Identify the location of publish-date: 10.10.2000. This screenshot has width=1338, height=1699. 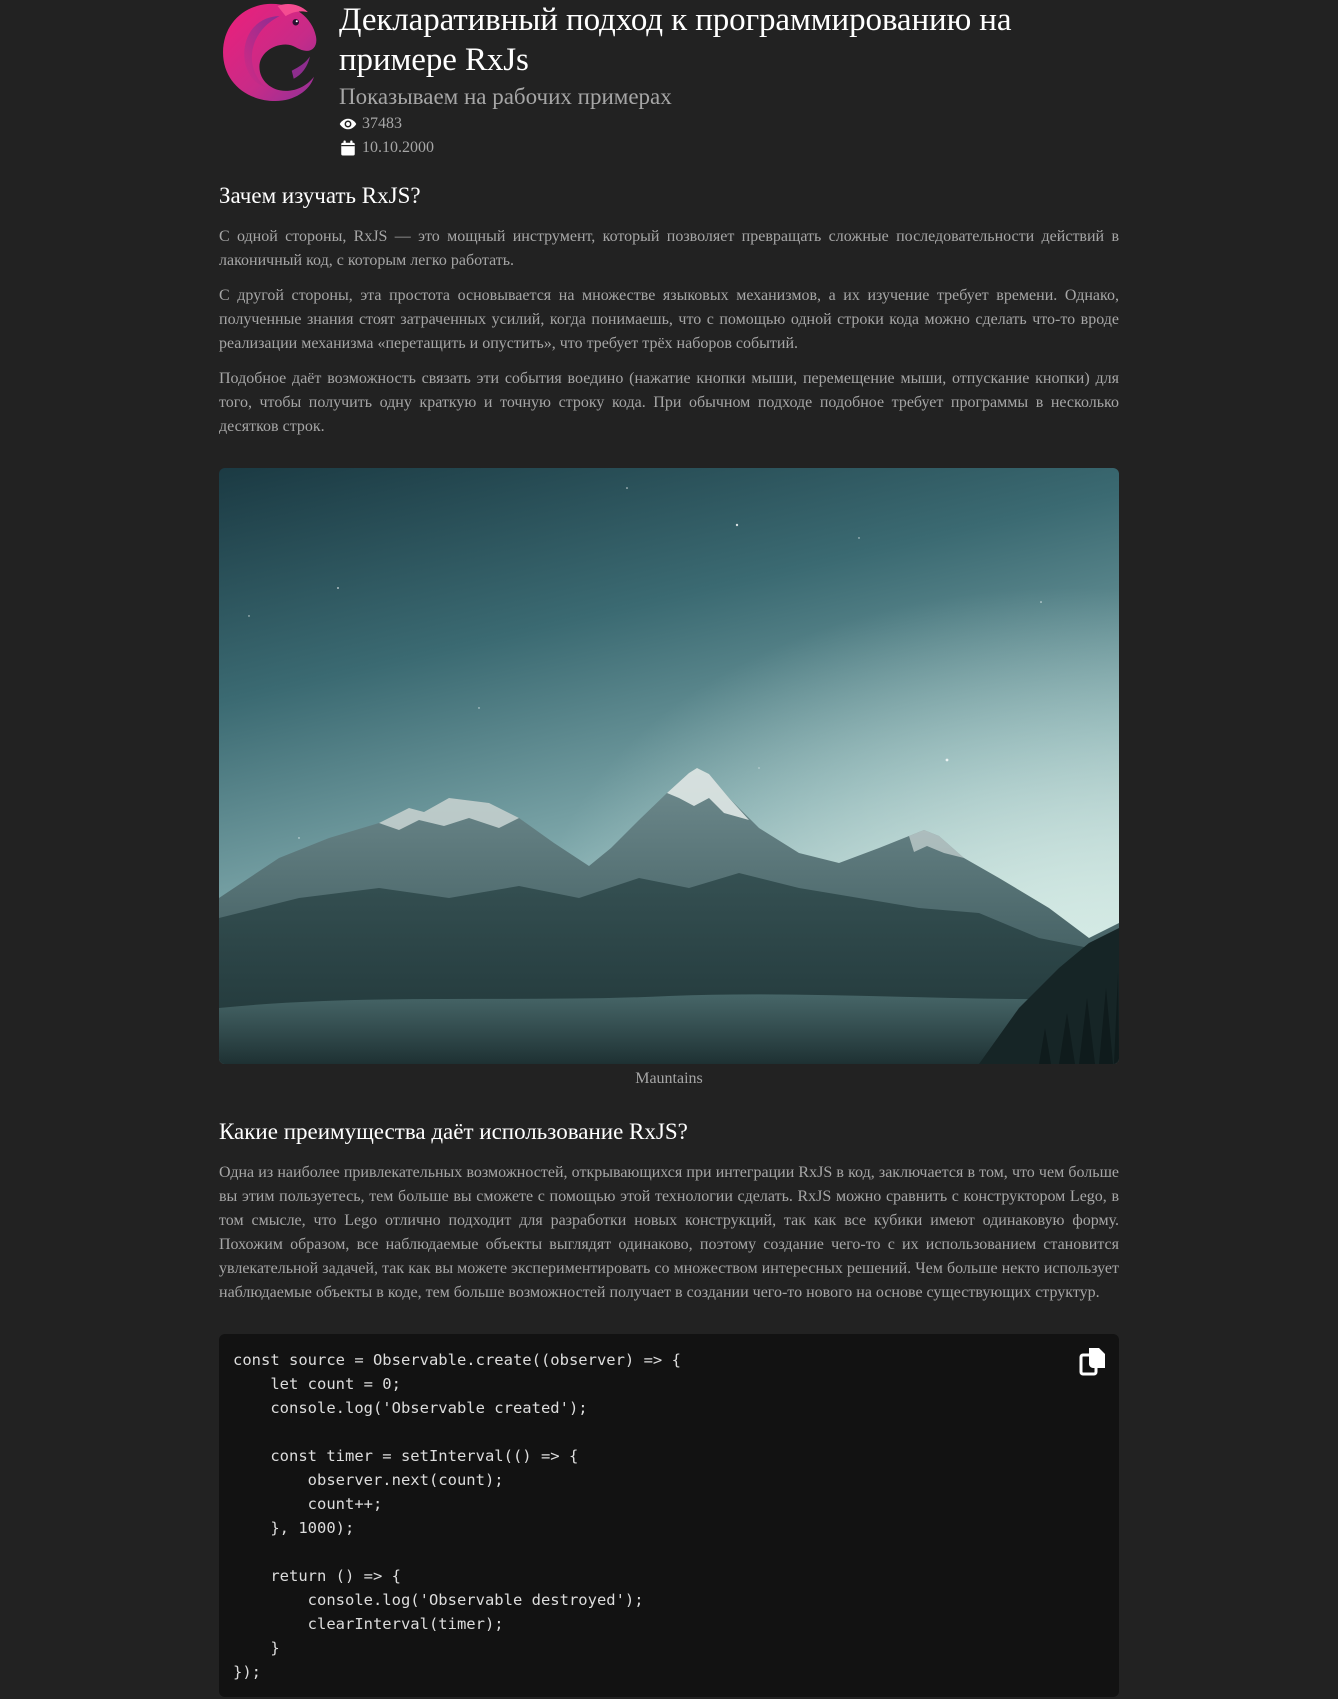
(398, 147).